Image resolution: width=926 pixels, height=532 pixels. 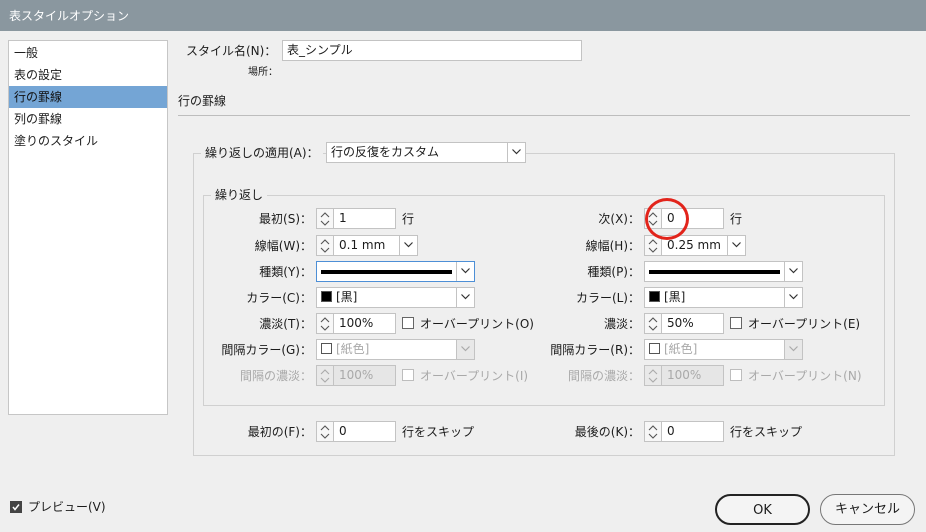 What do you see at coordinates (365, 218) in the screenshot?
I see `first-rows-value: 1` at bounding box center [365, 218].